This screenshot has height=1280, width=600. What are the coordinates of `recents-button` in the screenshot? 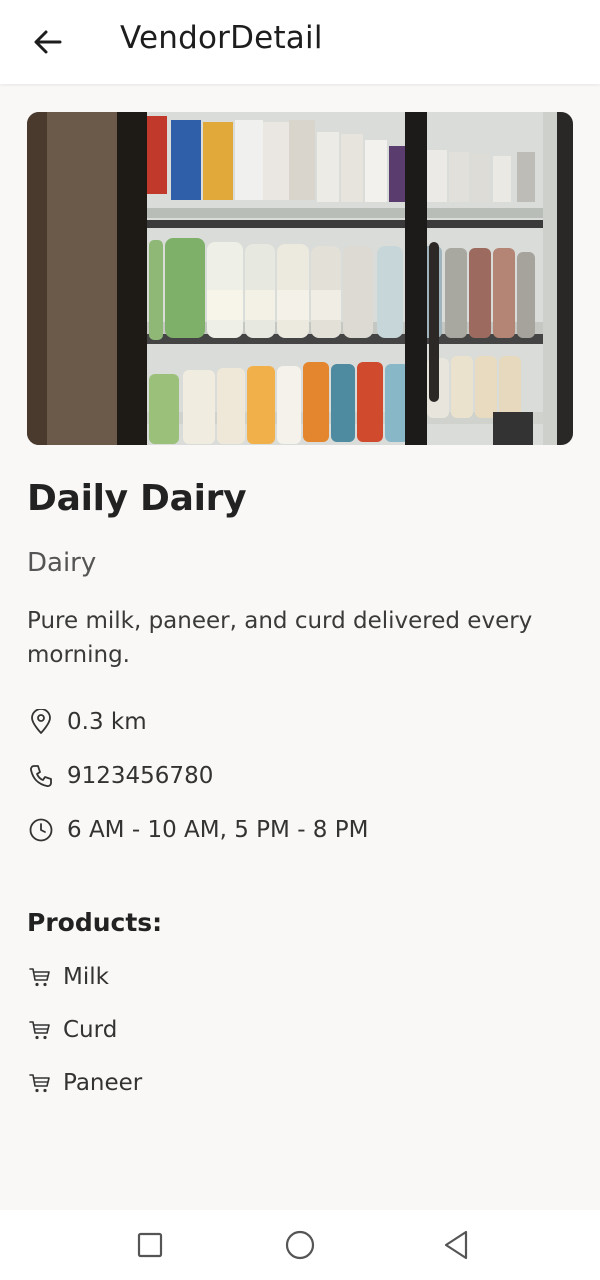 It's located at (150, 1245).